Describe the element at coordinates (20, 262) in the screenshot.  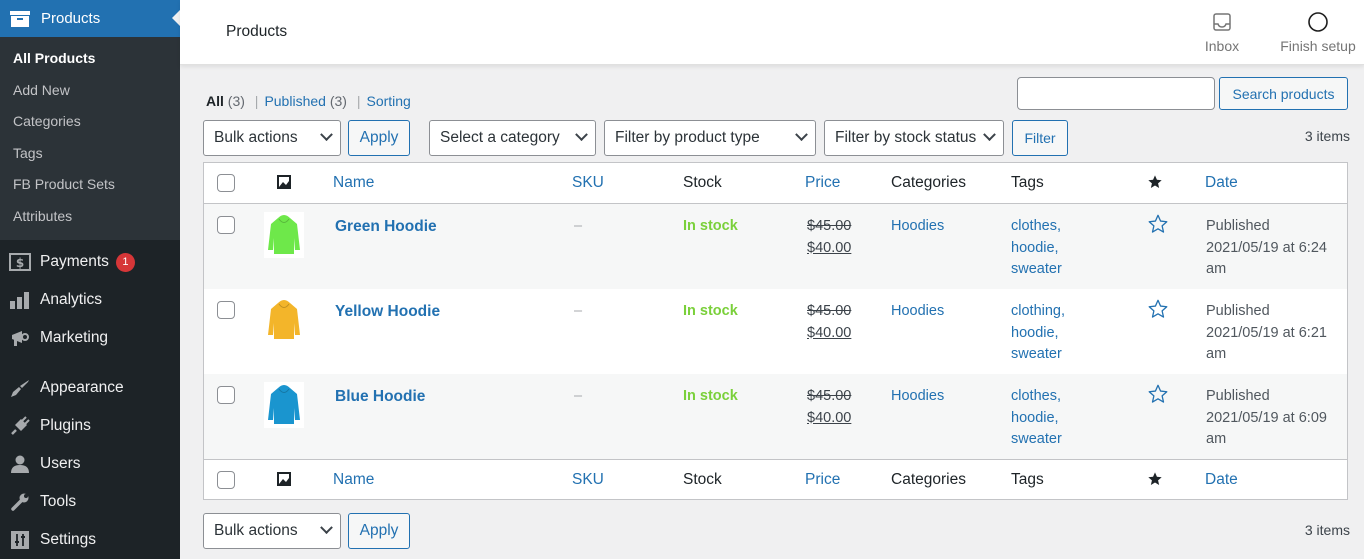
I see `payments-icon: $` at that location.